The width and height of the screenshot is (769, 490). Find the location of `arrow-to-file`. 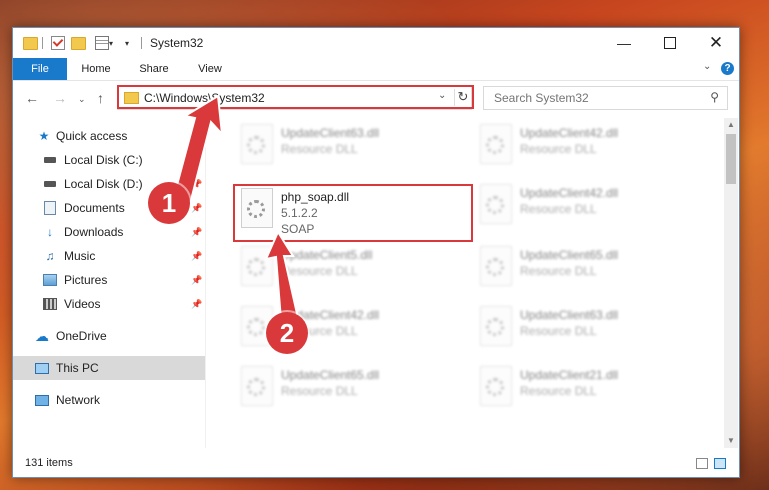

arrow-to-file is located at coordinates (282, 275).